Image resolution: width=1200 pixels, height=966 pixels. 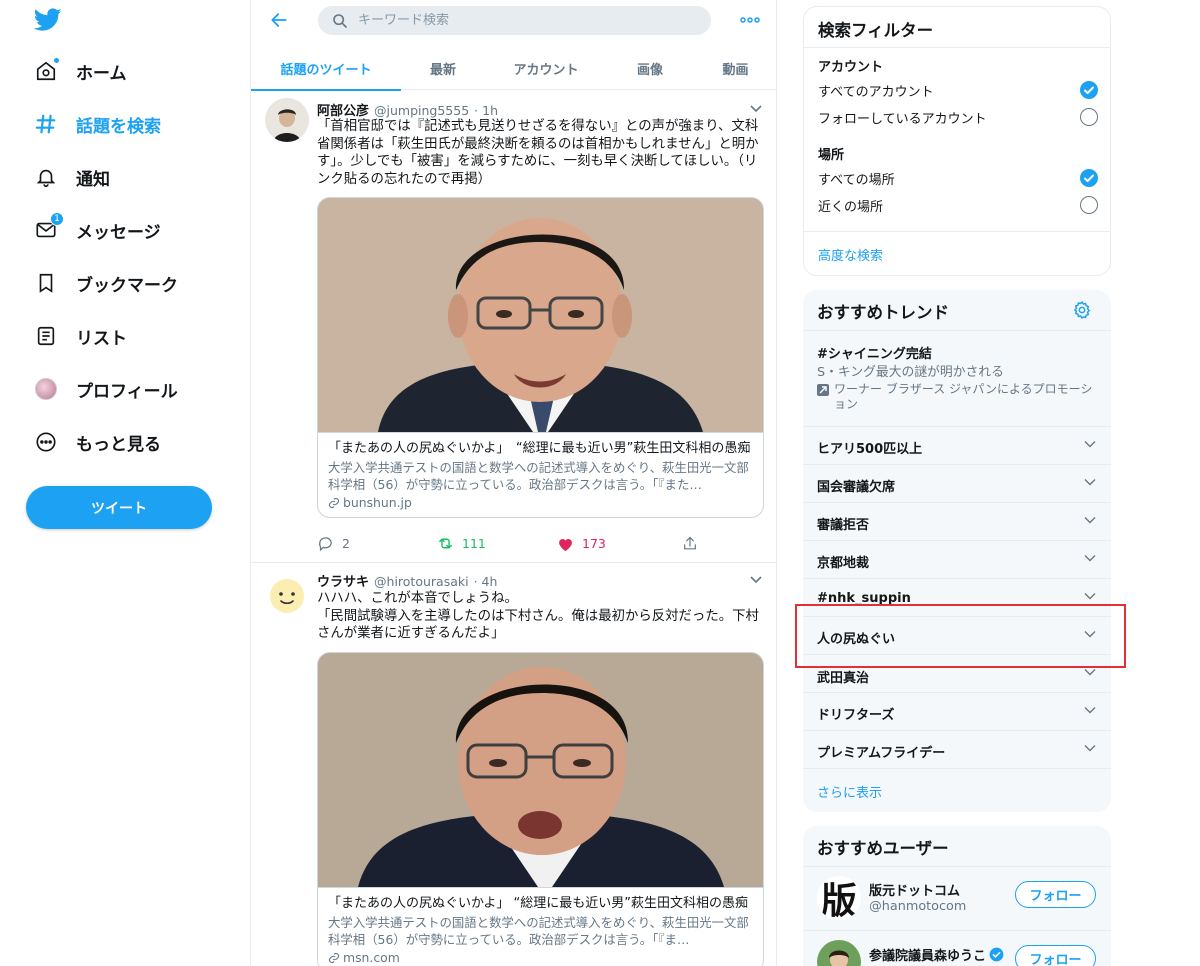 What do you see at coordinates (928, 956) in the screenshot?
I see `user-name: 参議院議員森ゆうこ` at bounding box center [928, 956].